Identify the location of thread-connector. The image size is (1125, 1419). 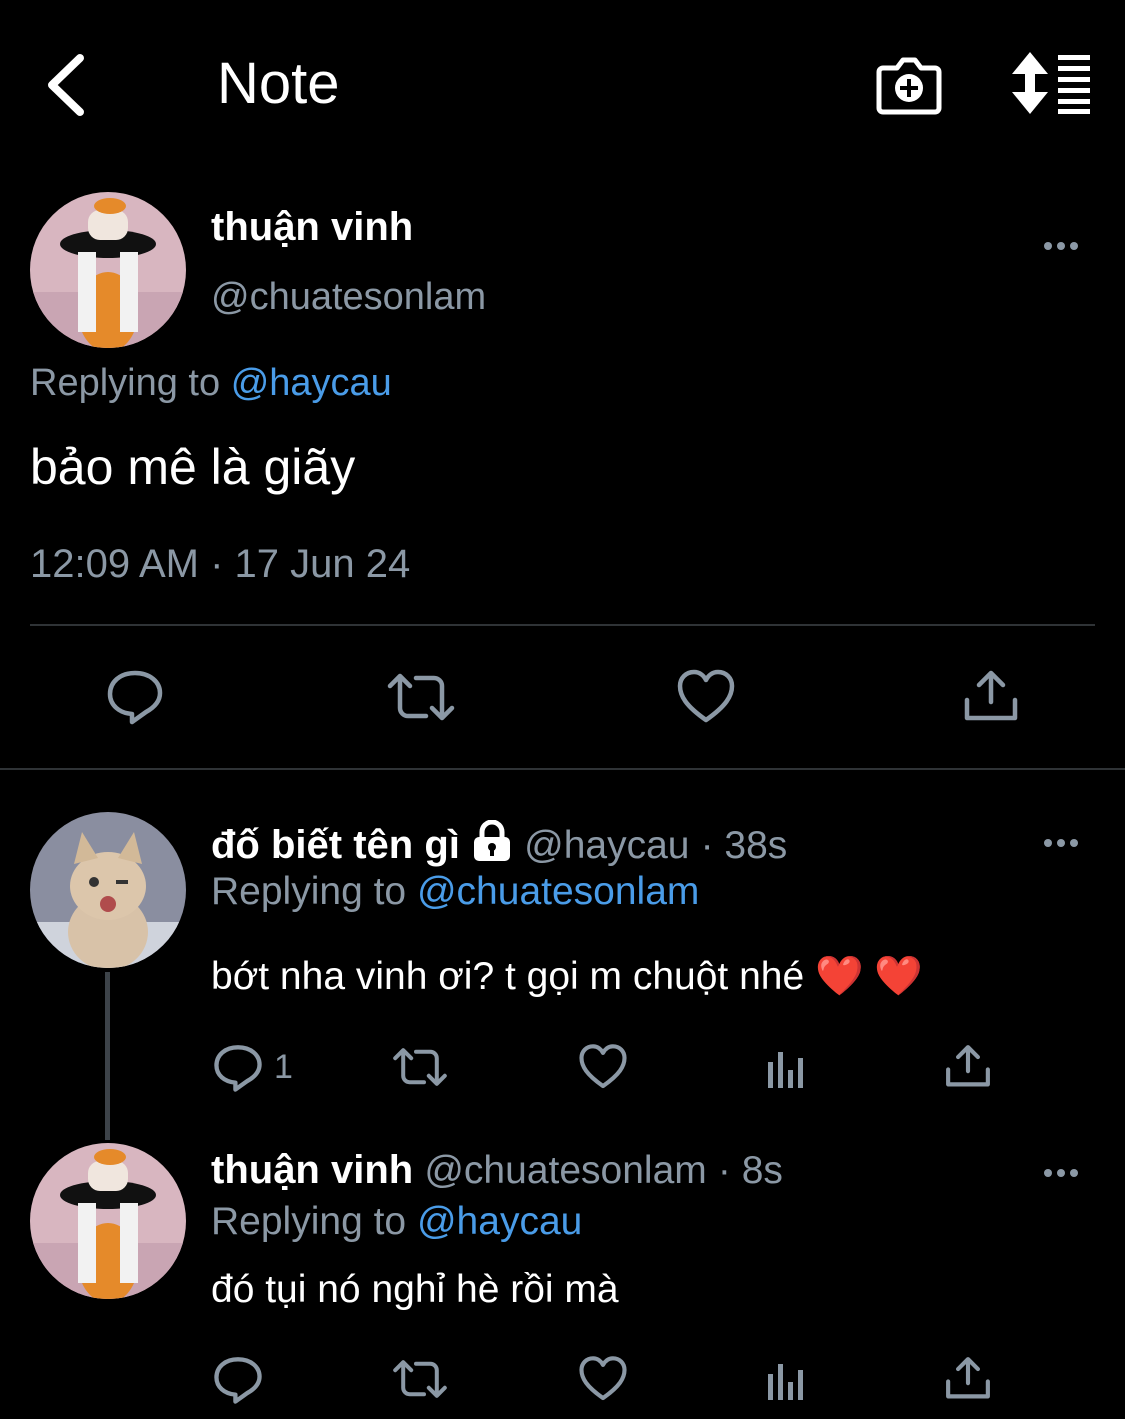
(107, 1056).